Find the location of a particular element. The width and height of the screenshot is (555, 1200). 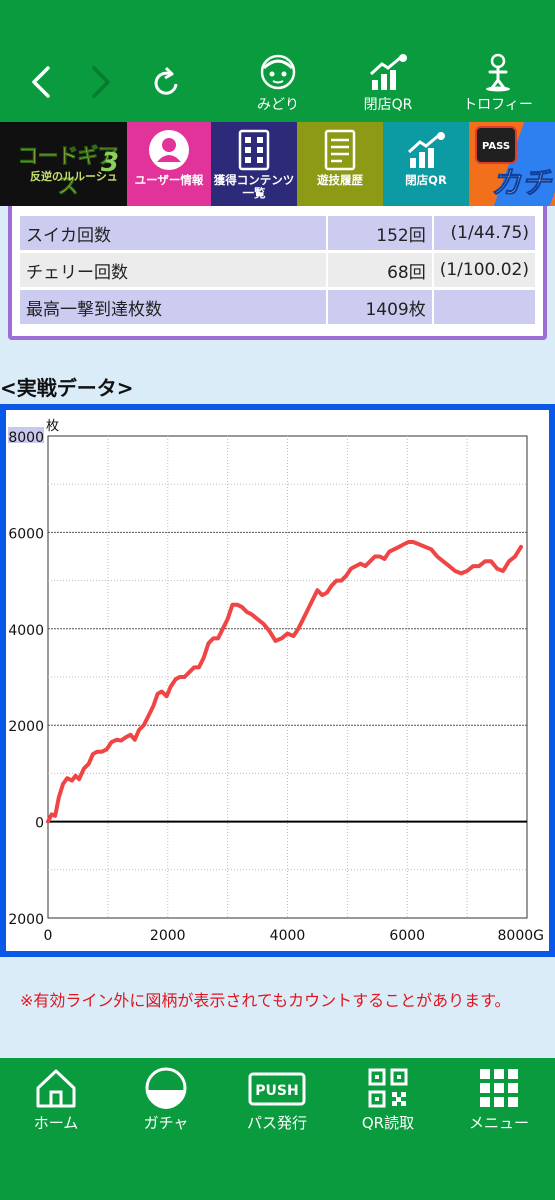

pass-issue-button: PUSH パス発行 is located at coordinates (277, 1099).